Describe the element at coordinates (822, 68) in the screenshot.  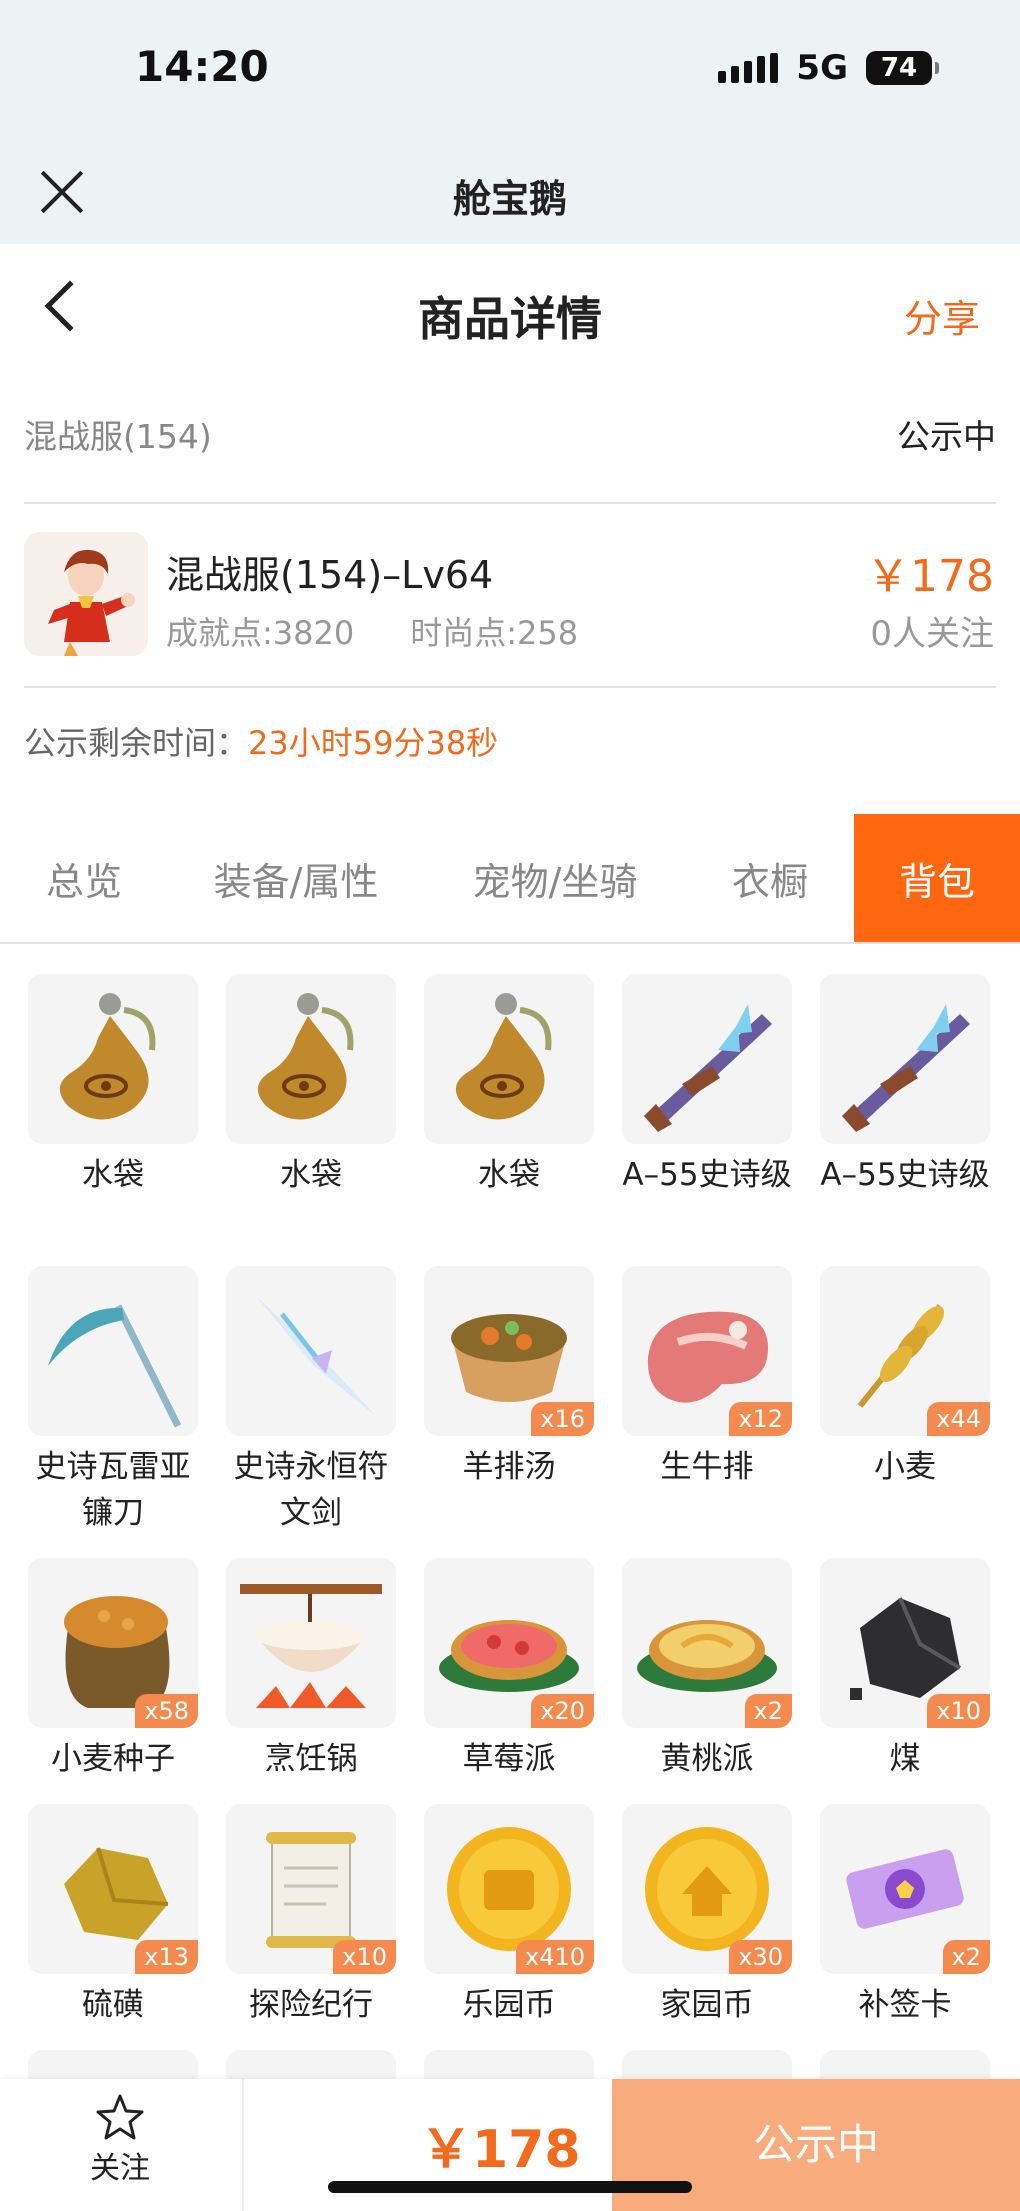
I see `network-type: 5G` at that location.